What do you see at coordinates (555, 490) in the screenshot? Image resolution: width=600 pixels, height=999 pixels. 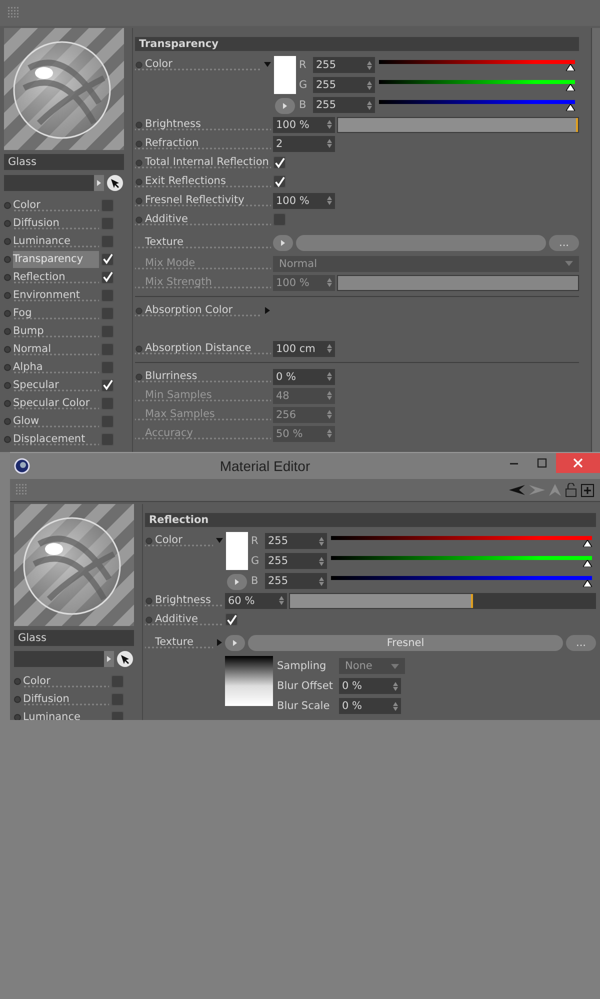 I see `up-arrow-icon` at bounding box center [555, 490].